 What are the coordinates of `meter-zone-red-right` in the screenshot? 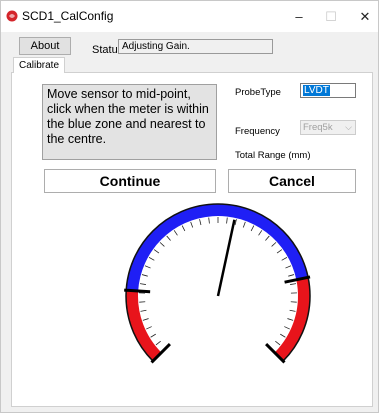 It's located at (292, 319).